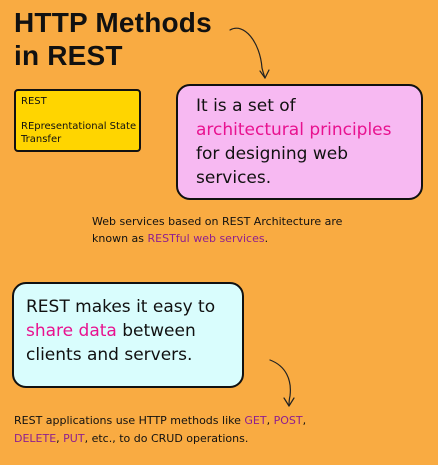  Describe the element at coordinates (234, 178) in the screenshot. I see `definition-line-4: services.` at that location.